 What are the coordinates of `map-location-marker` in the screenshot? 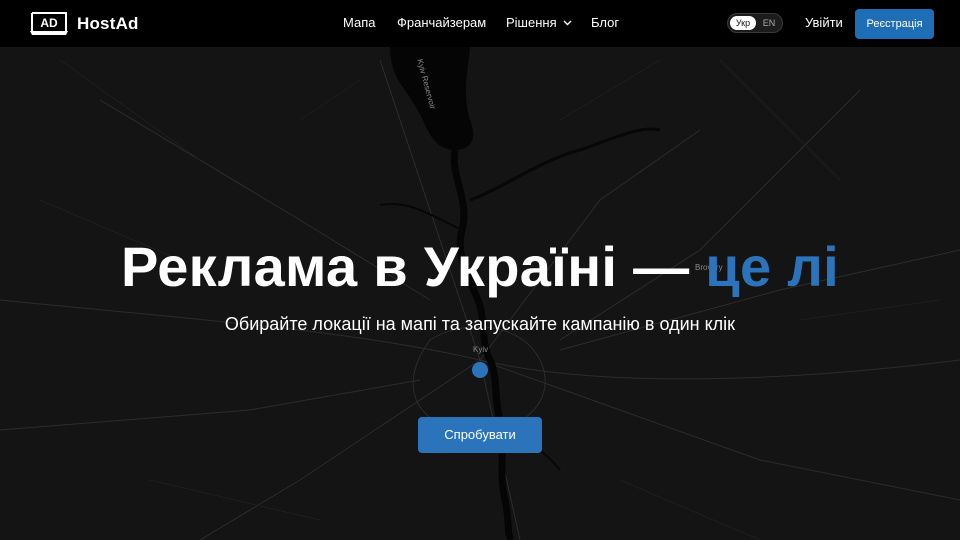 It's located at (480, 370).